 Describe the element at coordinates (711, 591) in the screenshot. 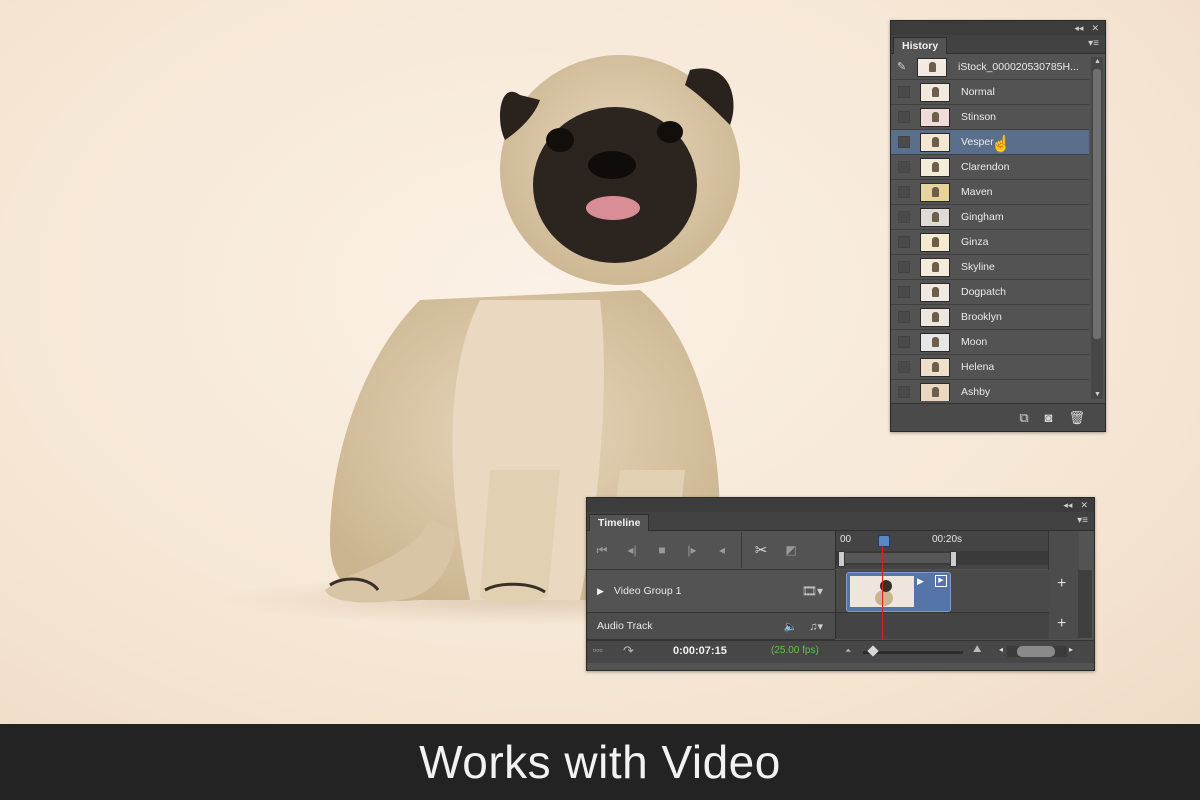

I see `track-header-video: ▶ Video Group 1 🎞▾` at that location.